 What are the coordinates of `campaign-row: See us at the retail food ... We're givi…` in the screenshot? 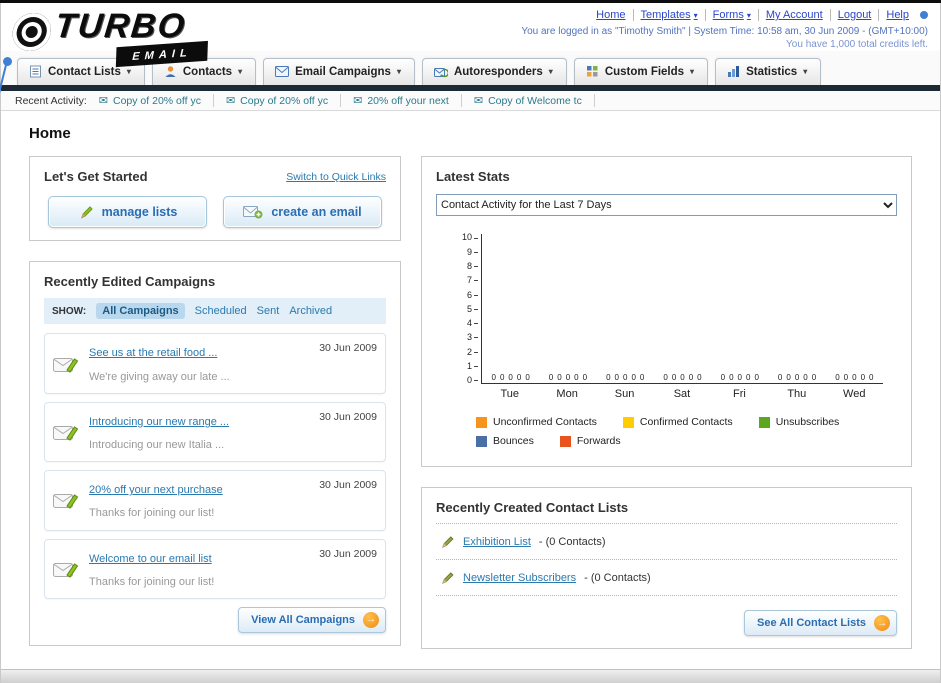 It's located at (215, 363).